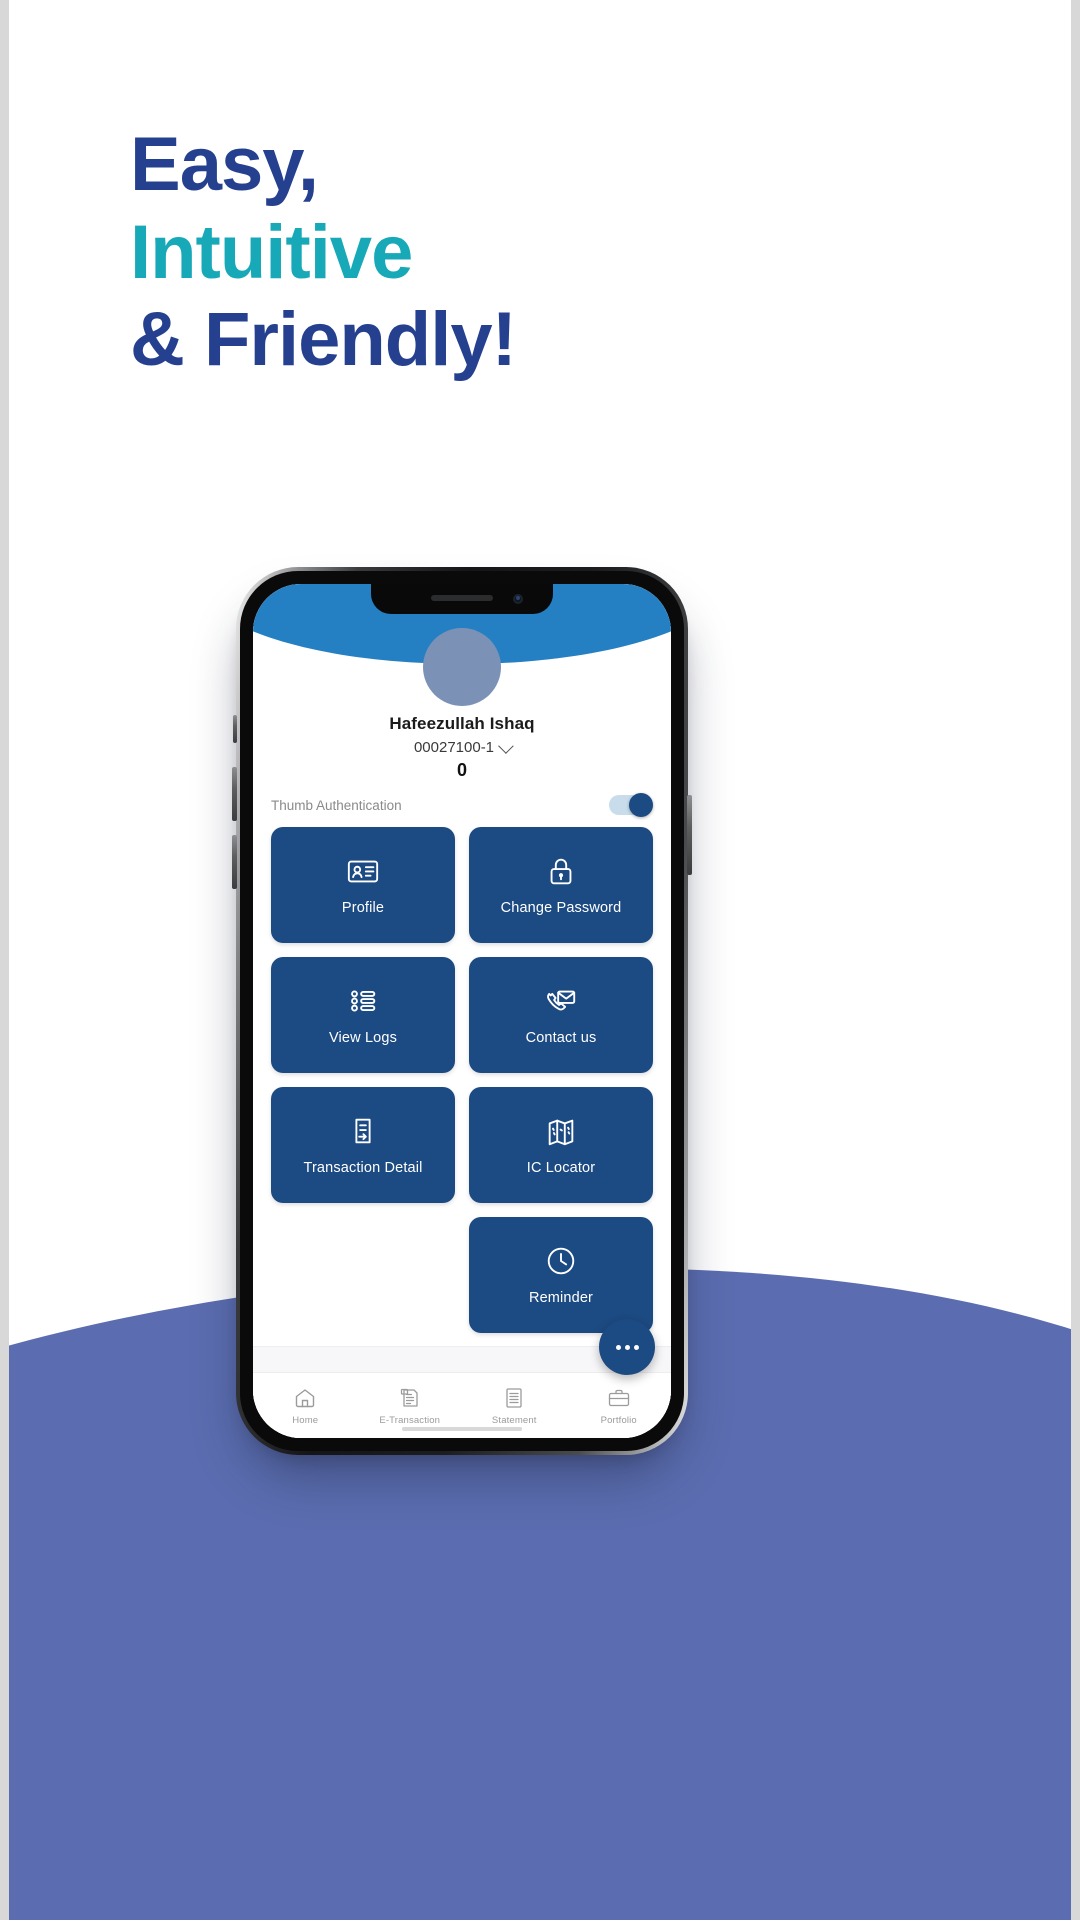  What do you see at coordinates (363, 1168) in the screenshot?
I see `tile-label: Transaction Detail` at bounding box center [363, 1168].